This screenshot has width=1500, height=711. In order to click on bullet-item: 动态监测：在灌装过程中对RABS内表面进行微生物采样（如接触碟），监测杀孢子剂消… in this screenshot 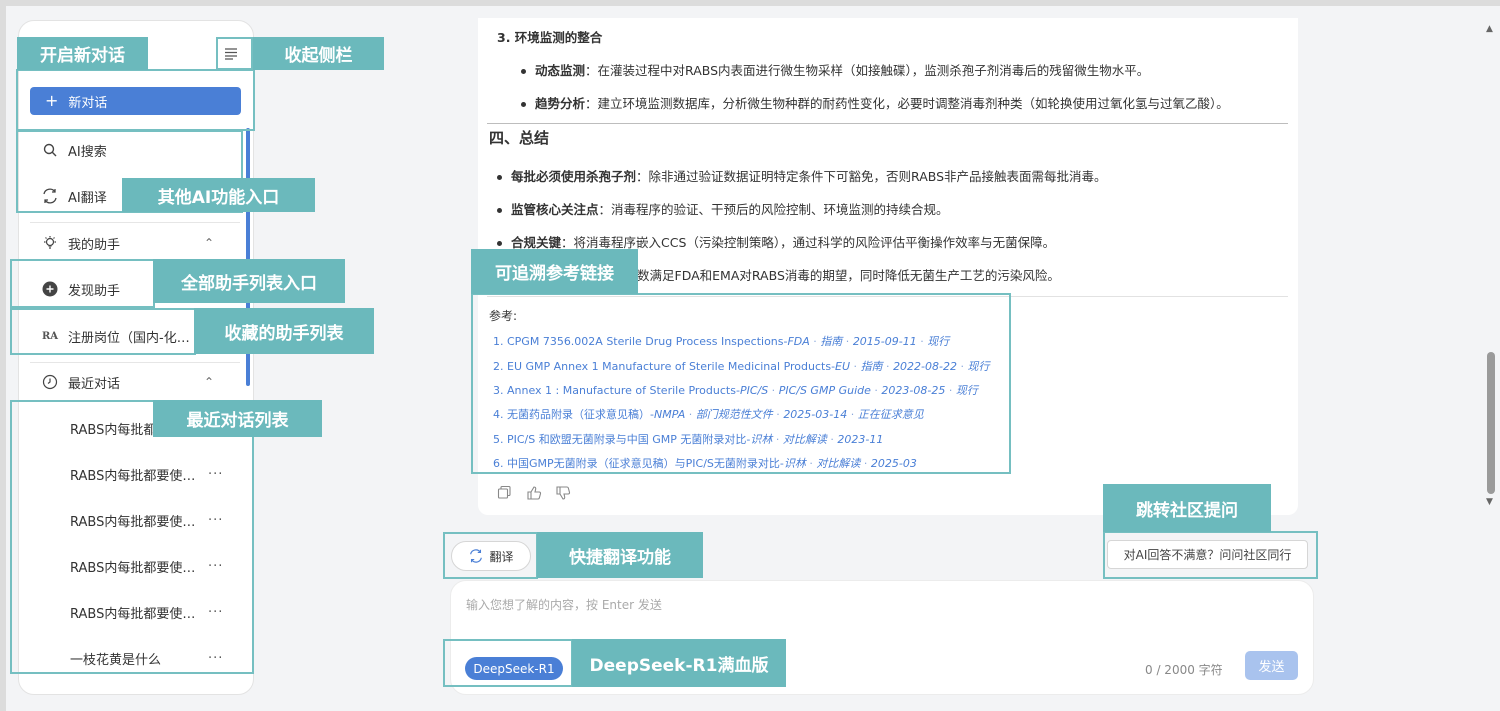, I will do `click(835, 69)`.